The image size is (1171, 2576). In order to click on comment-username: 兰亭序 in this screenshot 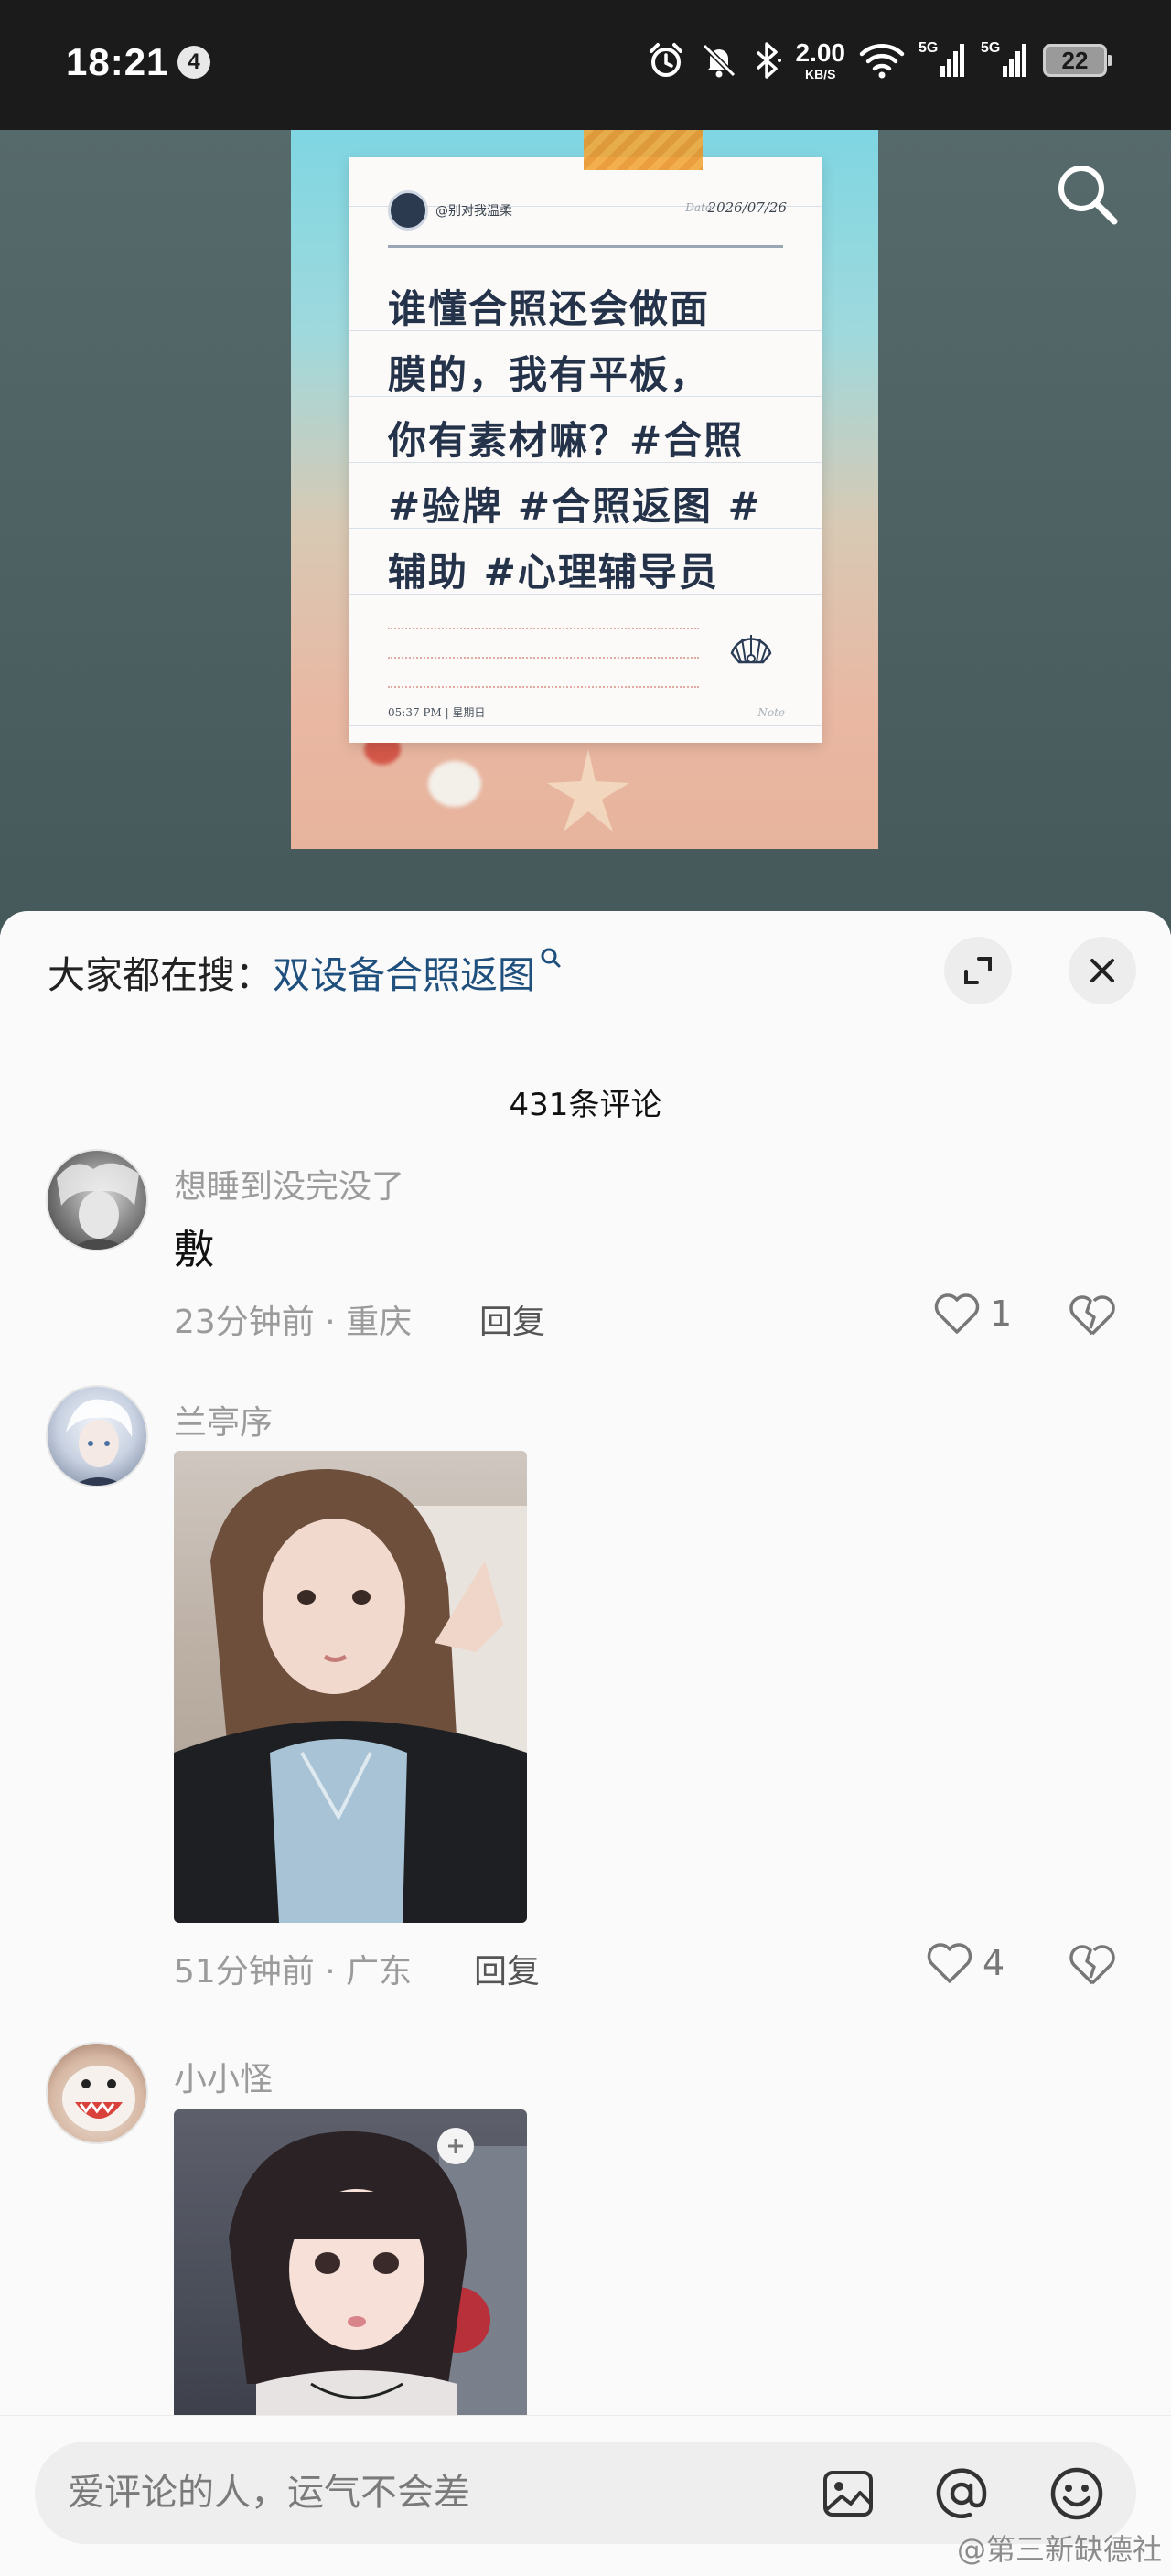, I will do `click(223, 1420)`.